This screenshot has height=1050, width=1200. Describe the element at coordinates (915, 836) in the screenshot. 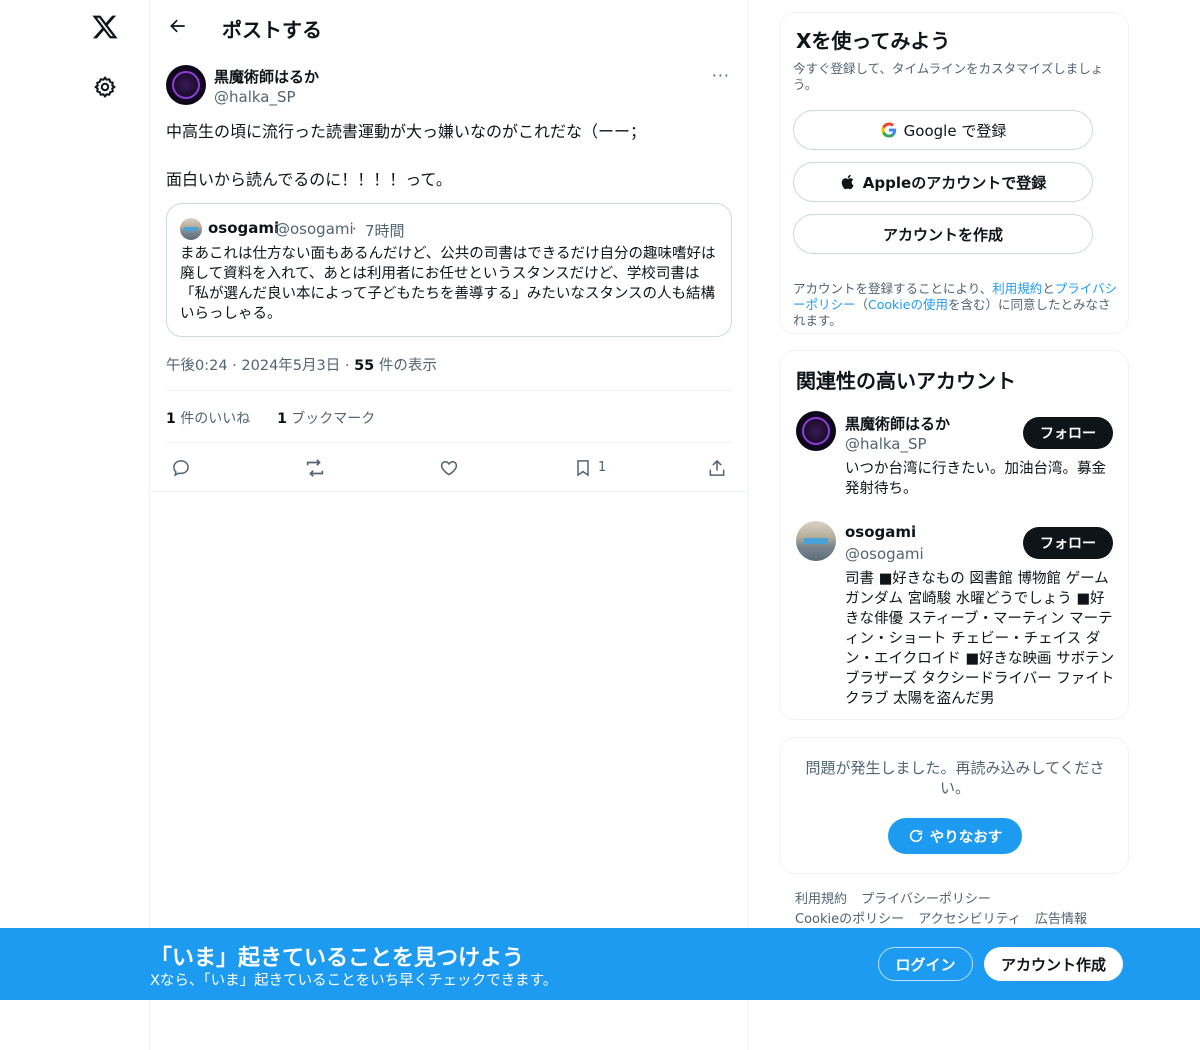

I see `refresh-icon` at that location.